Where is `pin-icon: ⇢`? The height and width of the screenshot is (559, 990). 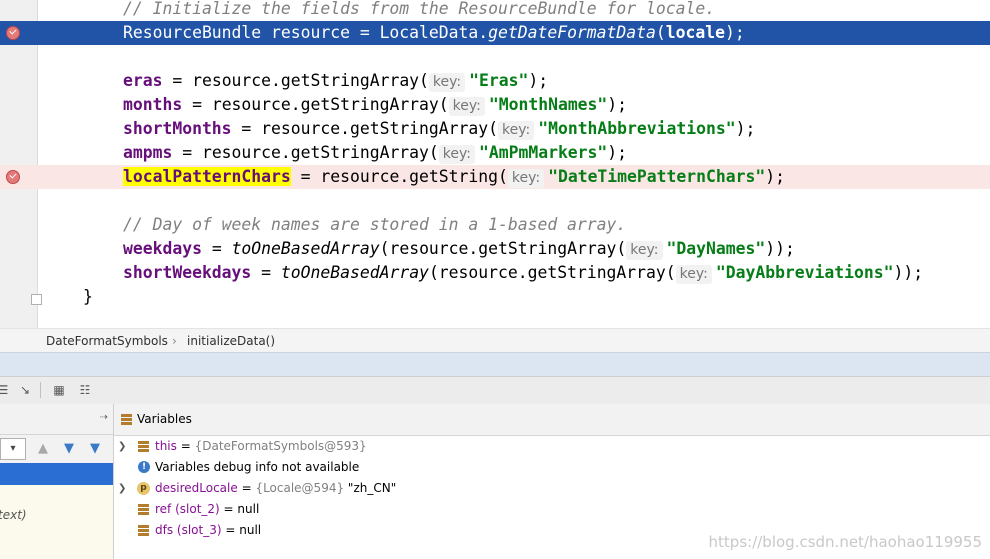 pin-icon: ⇢ is located at coordinates (104, 417).